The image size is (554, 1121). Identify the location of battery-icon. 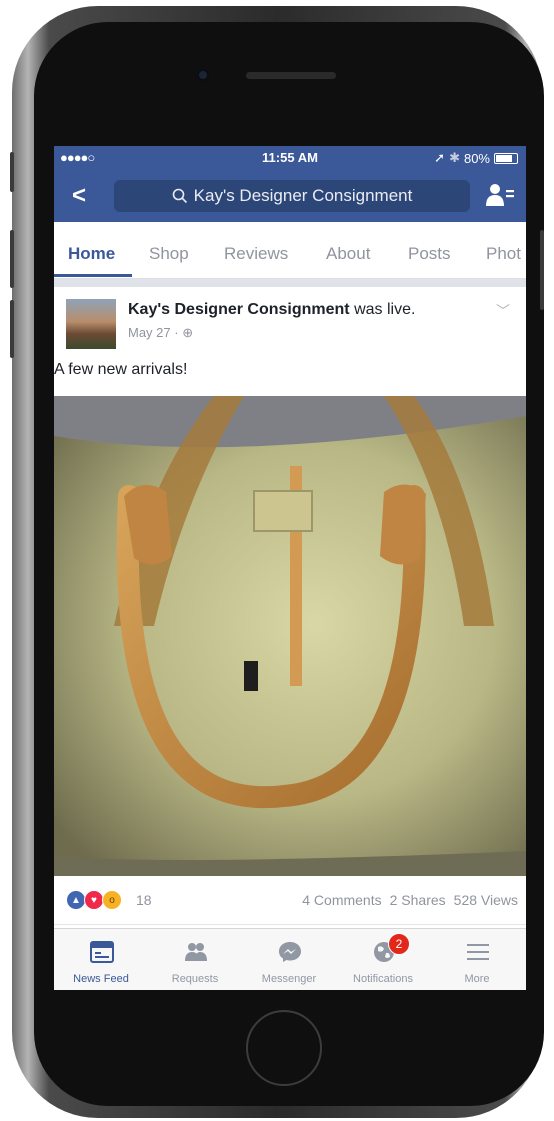
(506, 158).